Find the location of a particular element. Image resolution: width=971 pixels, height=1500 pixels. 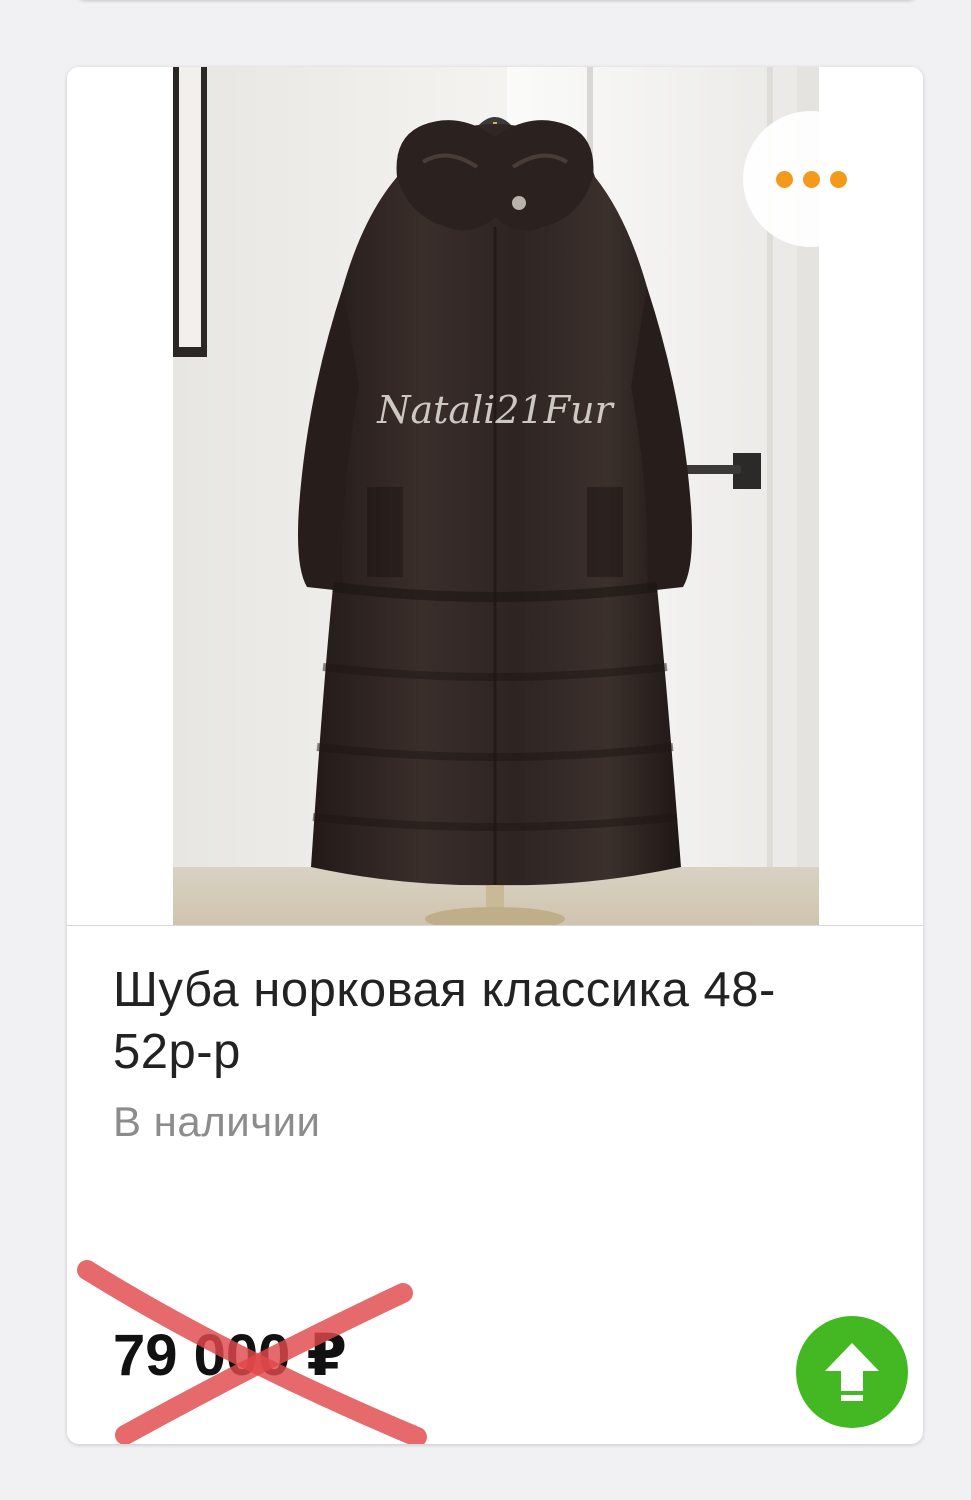

listing-title: Шуба норковая классика 48-52р-р is located at coordinates (493, 1021).